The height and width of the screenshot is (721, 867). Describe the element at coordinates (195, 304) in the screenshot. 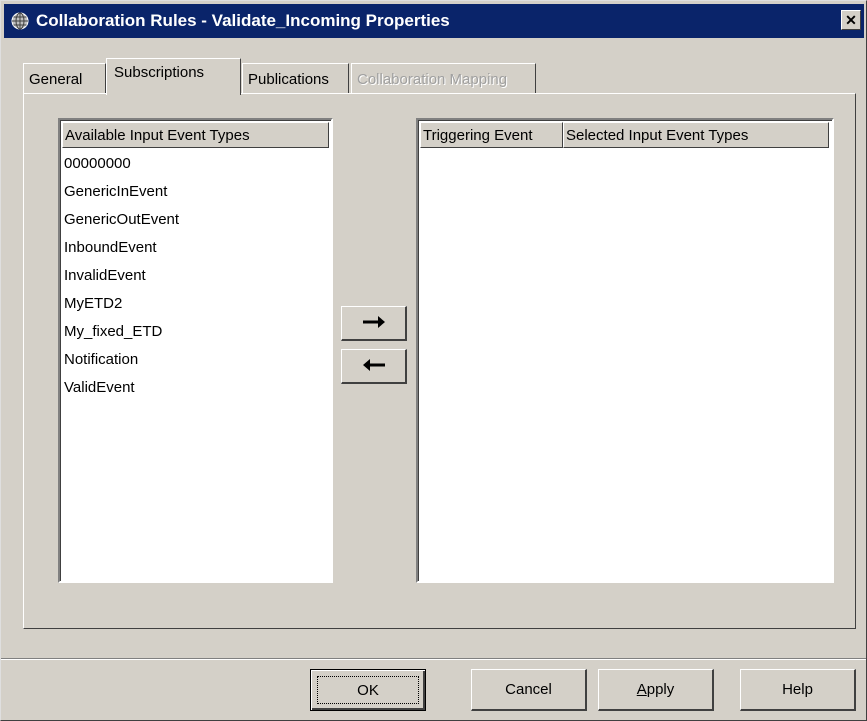

I see `list-item: MyETD2` at that location.